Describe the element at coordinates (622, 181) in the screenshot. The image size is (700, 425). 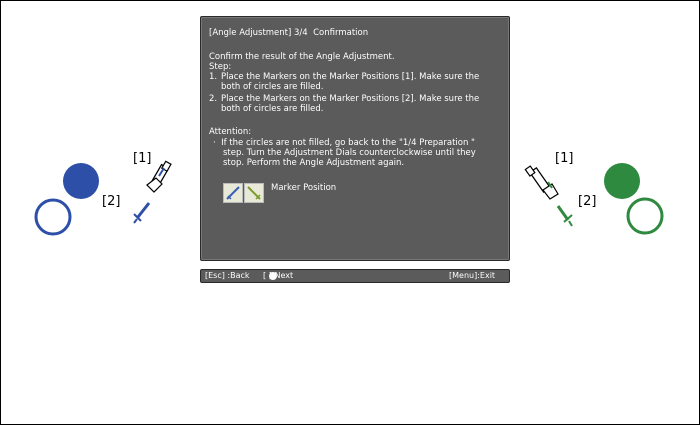
I see `right-filled-circle` at that location.